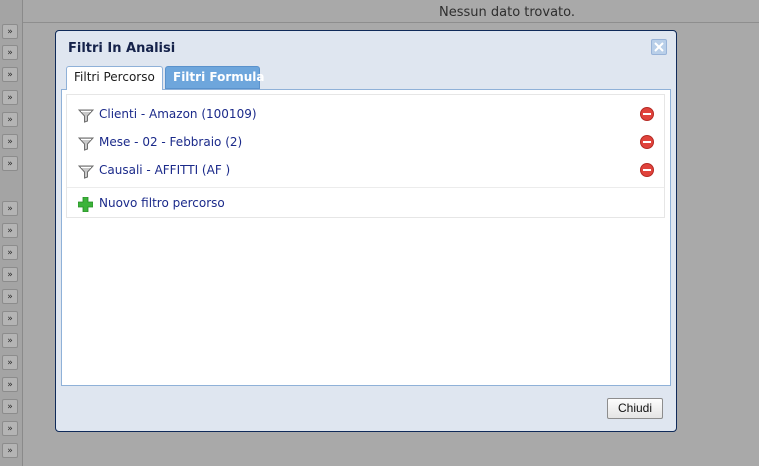 This screenshot has width=759, height=466. I want to click on plus-icon, so click(85, 204).